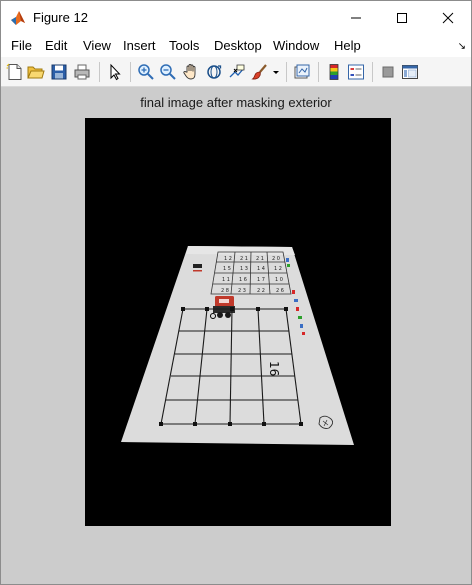 Image resolution: width=472 pixels, height=585 pixels. Describe the element at coordinates (242, 291) in the screenshot. I see `svg-text: 2 3` at that location.